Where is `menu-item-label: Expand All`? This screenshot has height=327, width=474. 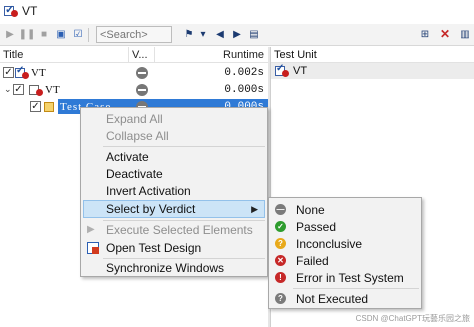 menu-item-label: Expand All is located at coordinates (134, 118).